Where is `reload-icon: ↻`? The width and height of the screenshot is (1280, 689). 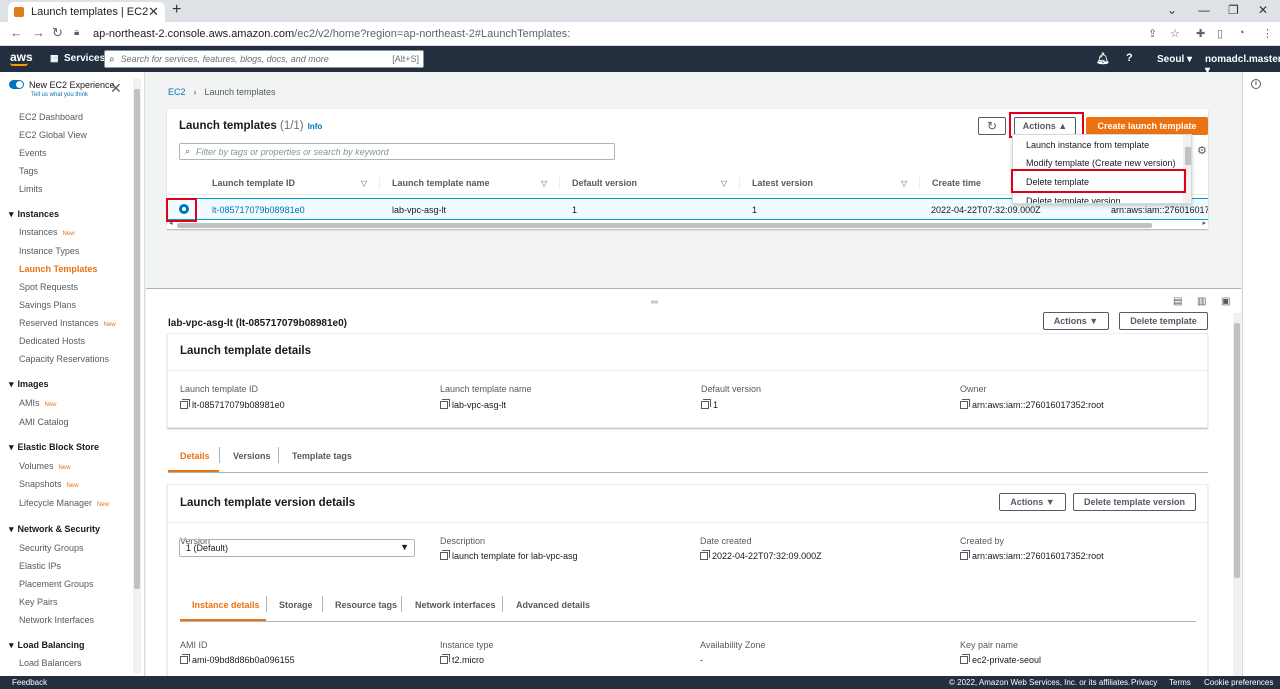 reload-icon: ↻ is located at coordinates (57, 33).